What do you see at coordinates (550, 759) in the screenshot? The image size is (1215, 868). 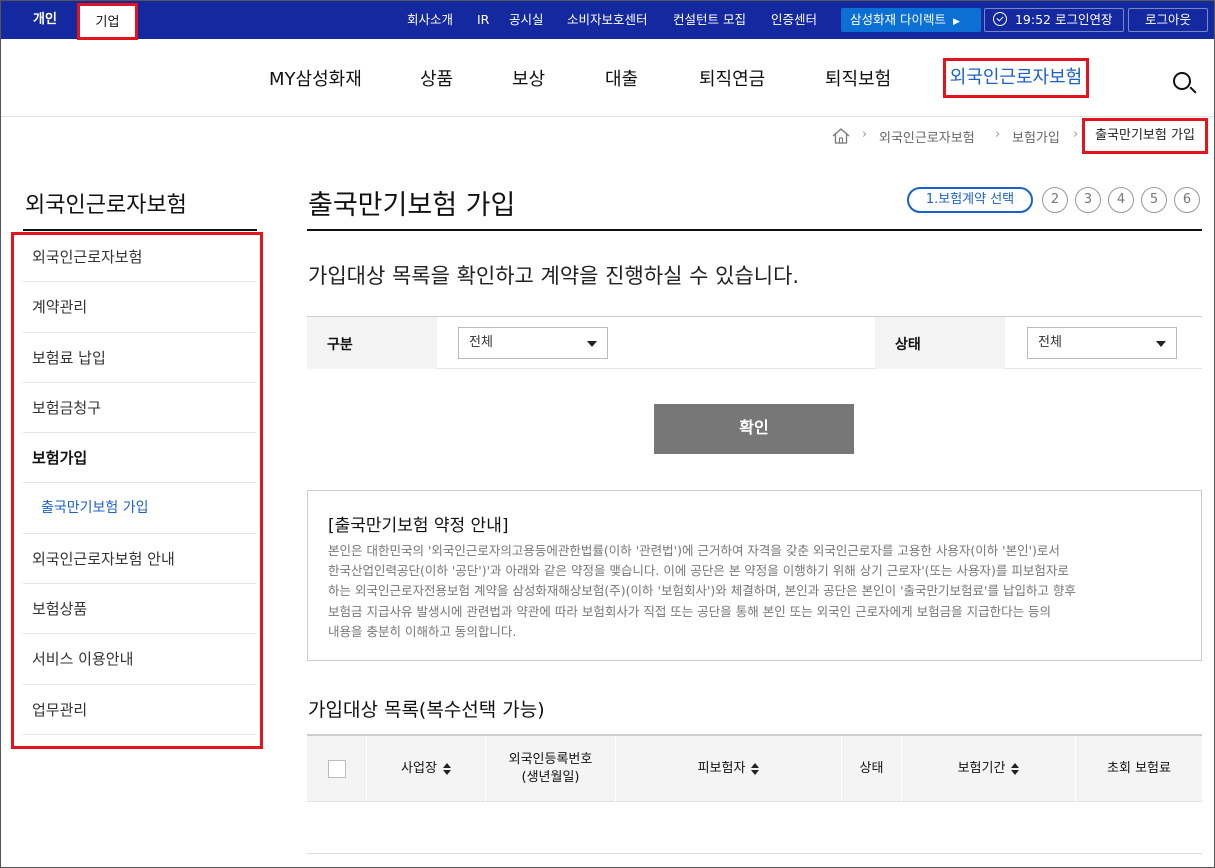 I see `th-reg-no-label: 외국인등록번호` at bounding box center [550, 759].